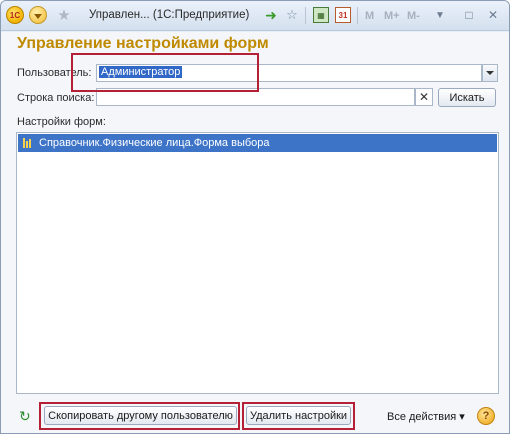 This screenshot has width=510, height=434. I want to click on user-field: Администратор, so click(289, 73).